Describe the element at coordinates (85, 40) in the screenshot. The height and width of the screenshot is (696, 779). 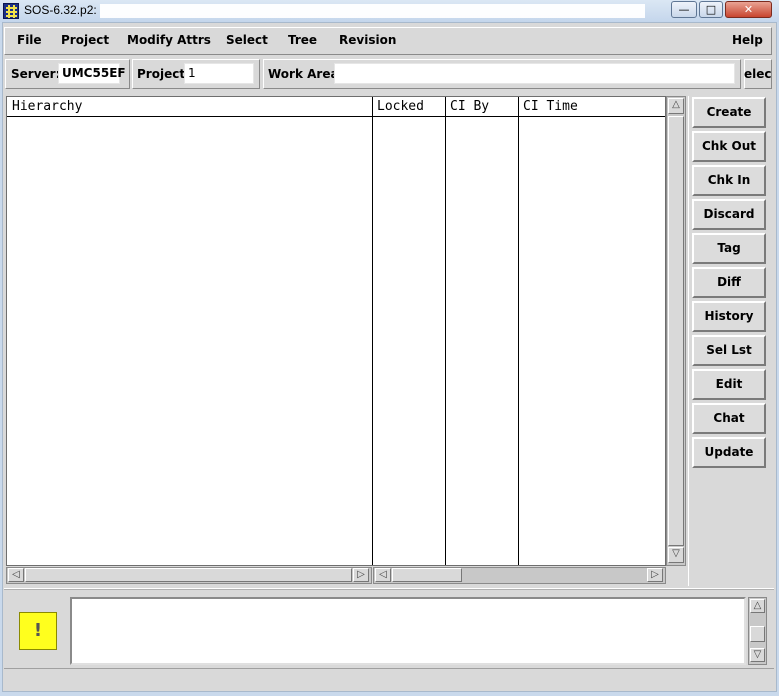
I see `menu-project: Project` at that location.